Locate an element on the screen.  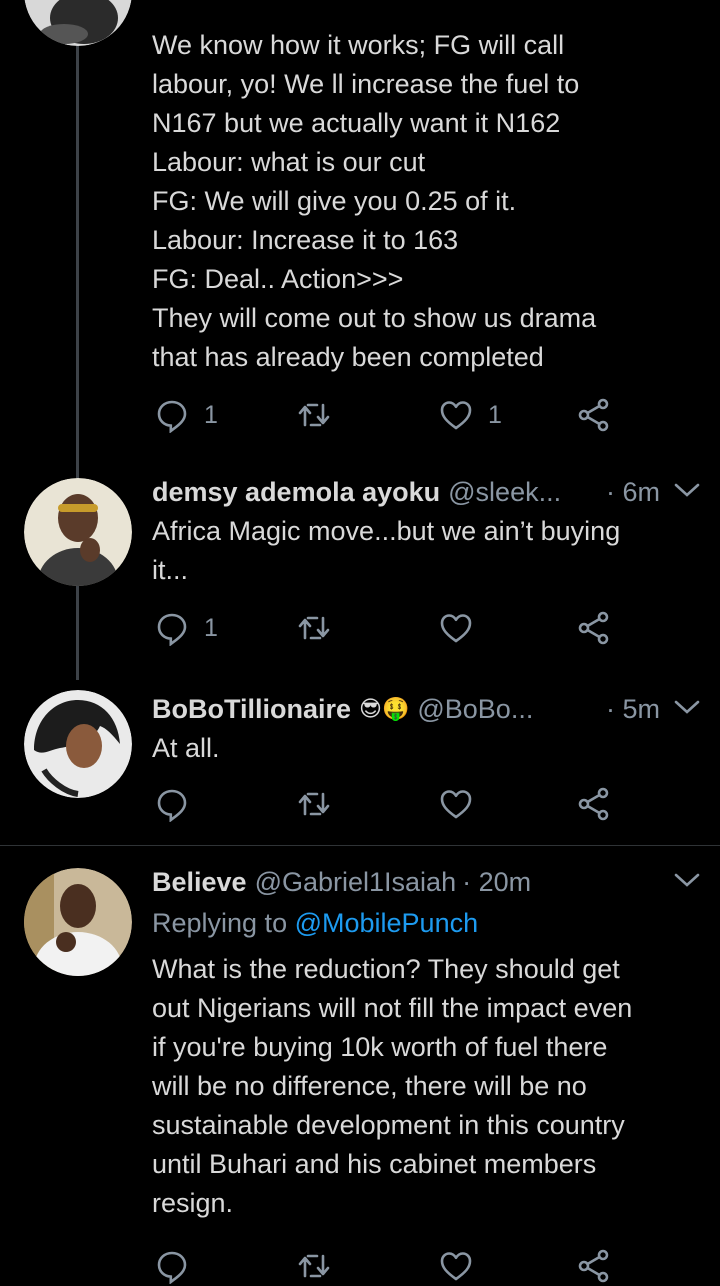
tweet-header: BoBoTillionaire 😎🤑 @BoBo... · 5m is located at coordinates (426, 709).